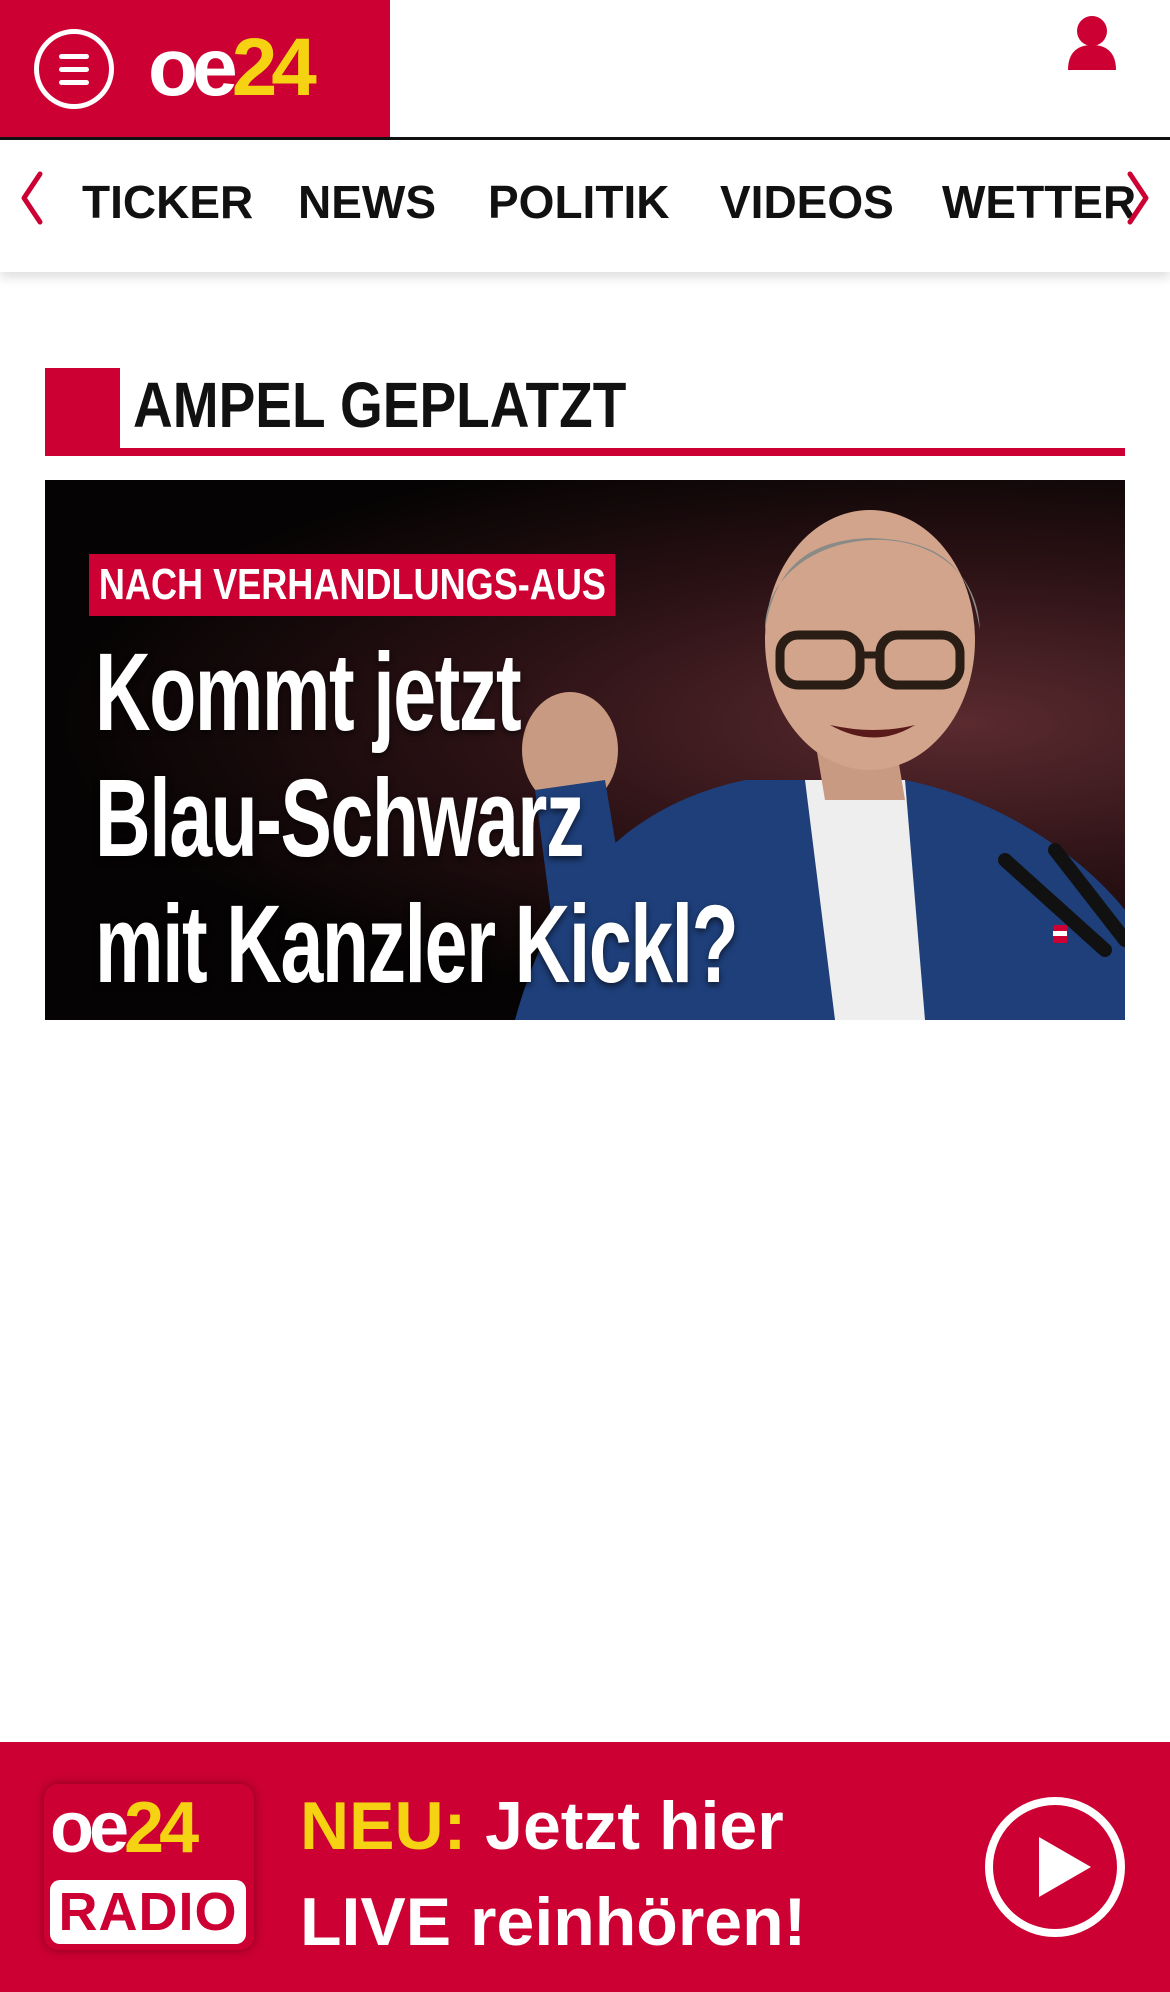 Image resolution: width=1170 pixels, height=1992 pixels. I want to click on radio-promo-line-2: LIVE reinhören!, so click(553, 1922).